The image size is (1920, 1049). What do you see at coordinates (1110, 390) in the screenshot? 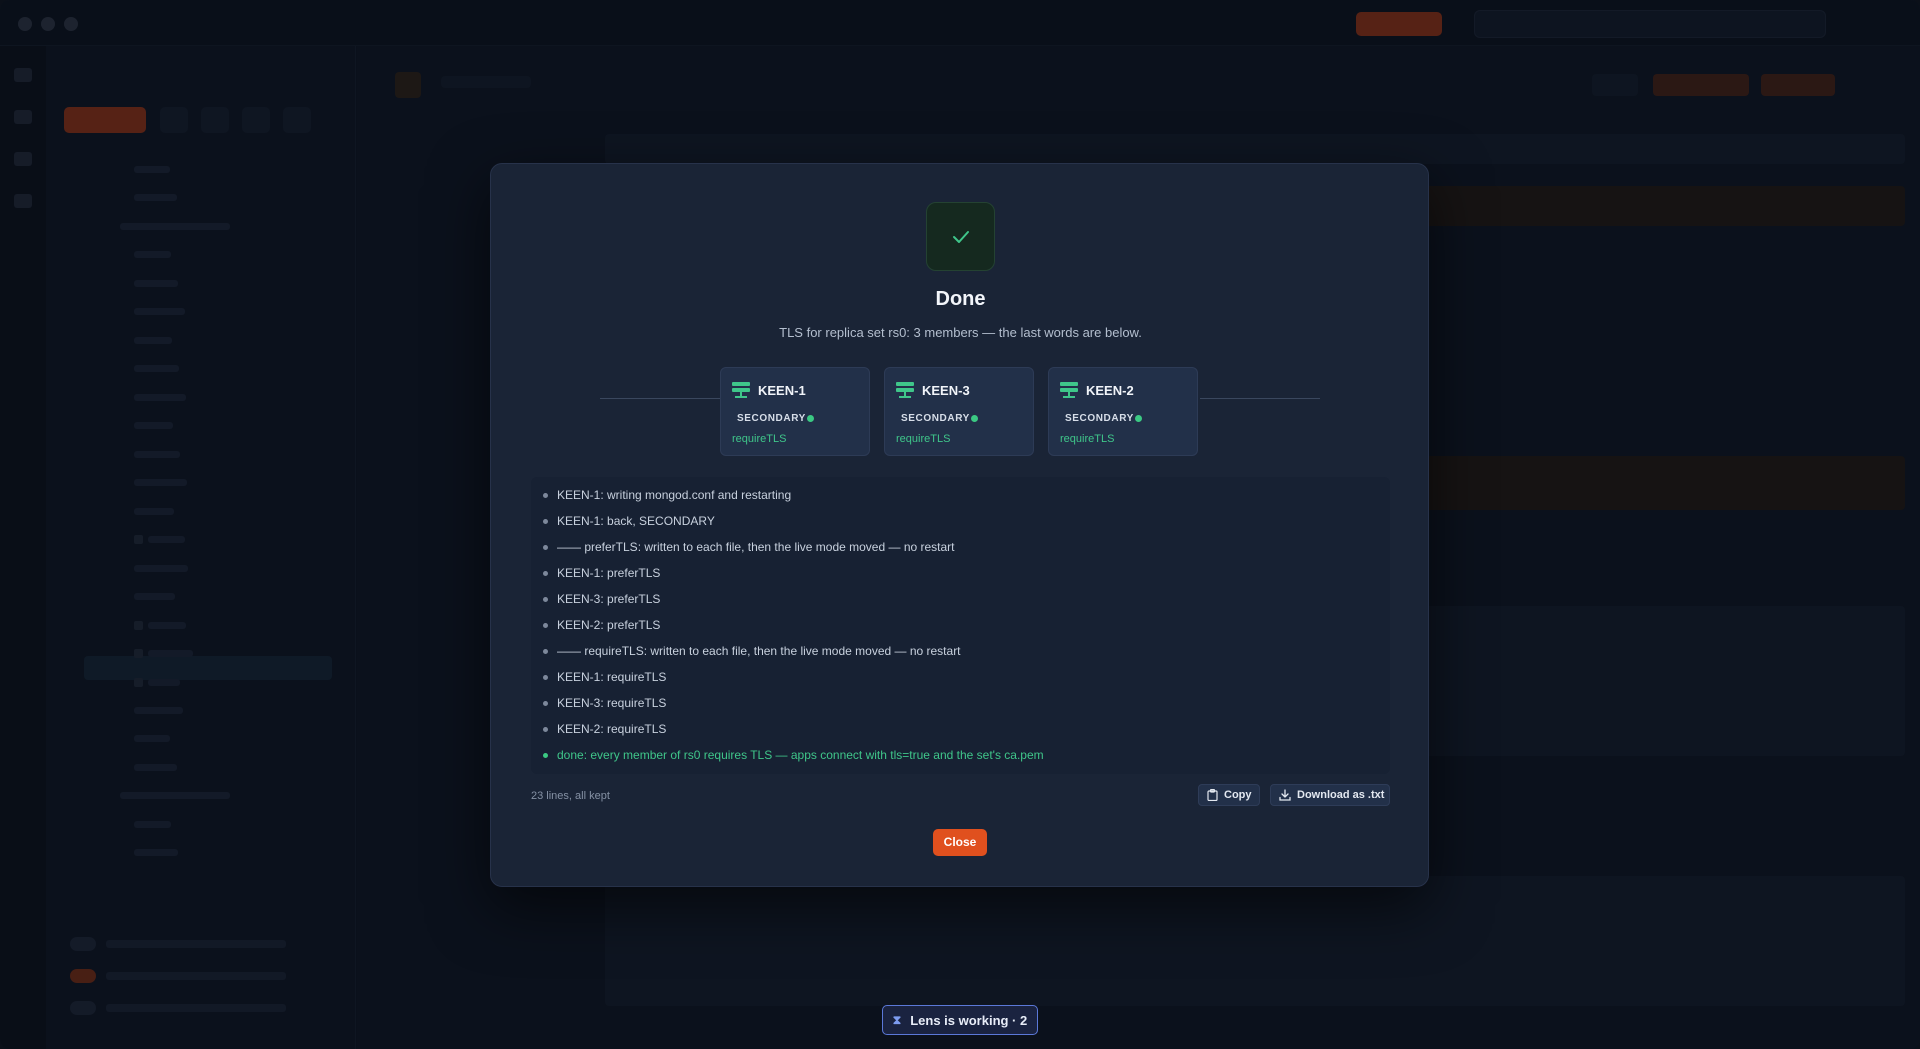
I see `member-name: KEEN-2` at bounding box center [1110, 390].